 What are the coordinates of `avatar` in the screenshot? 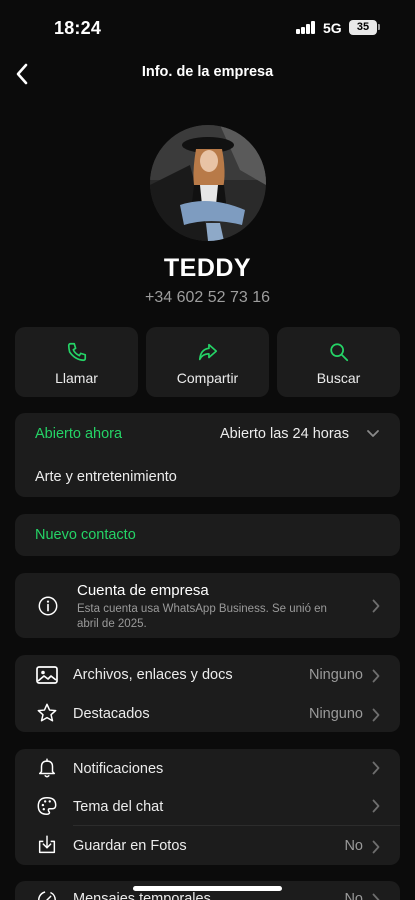 It's located at (208, 183).